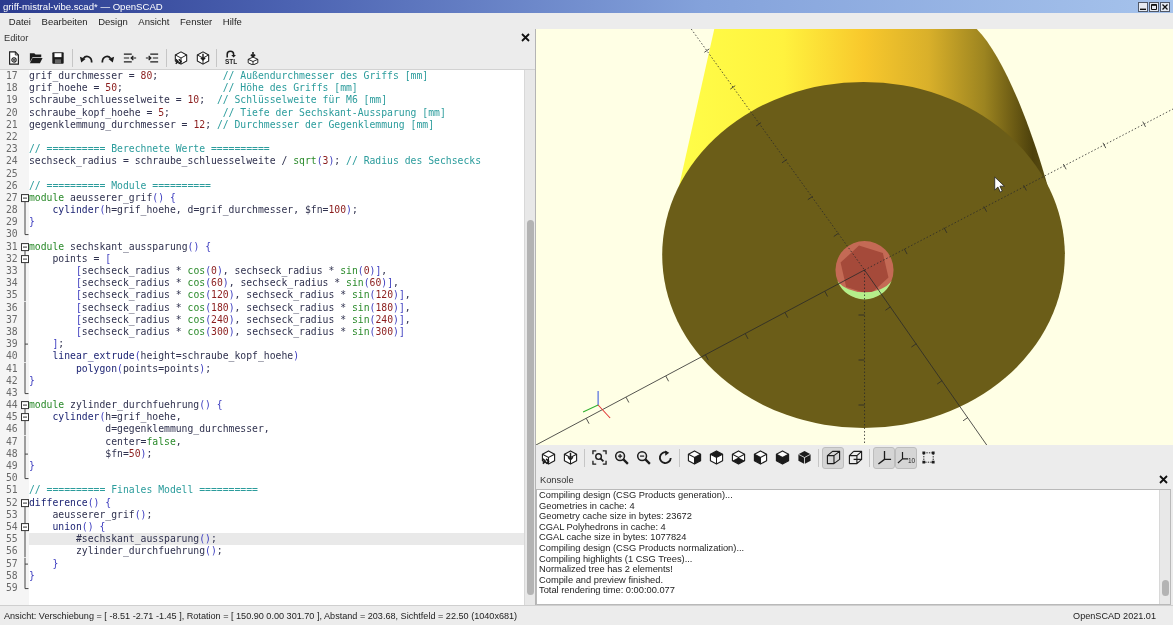 This screenshot has width=1173, height=625. What do you see at coordinates (175, 356) in the screenshot?
I see `code-line: linear_extrude(height=schraube_kopf_hoehe)` at bounding box center [175, 356].